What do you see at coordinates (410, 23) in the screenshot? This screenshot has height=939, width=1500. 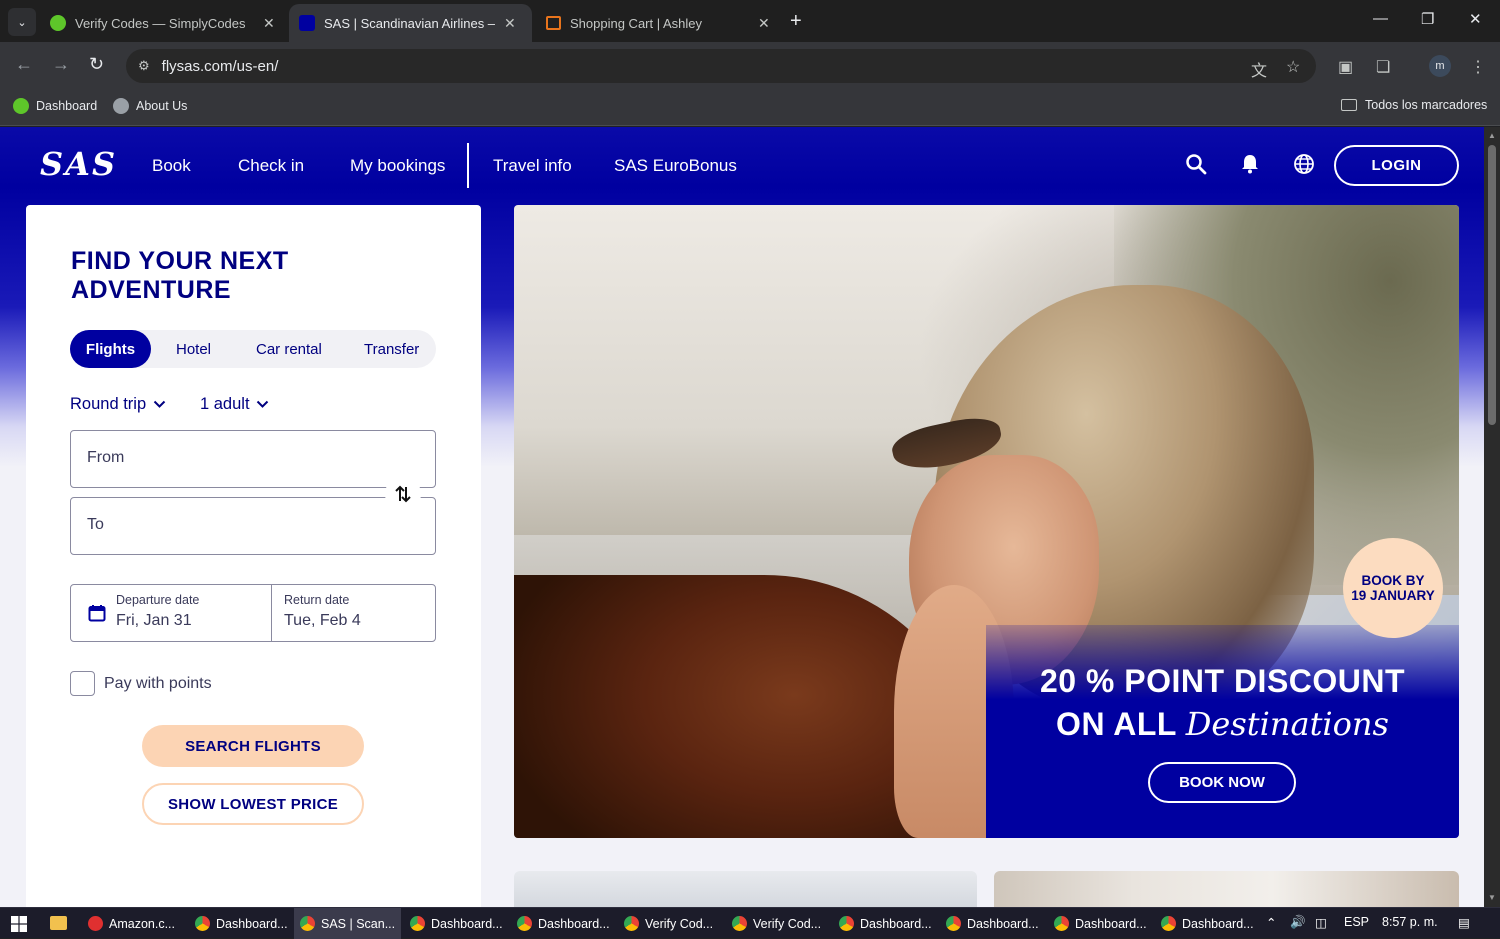 I see `browser-tab-sas: SAS | Scandinavian Airlines – Book ✕` at bounding box center [410, 23].